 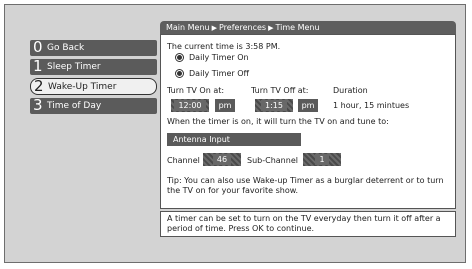 I want to click on channel-field: 46, so click(x=222, y=159).